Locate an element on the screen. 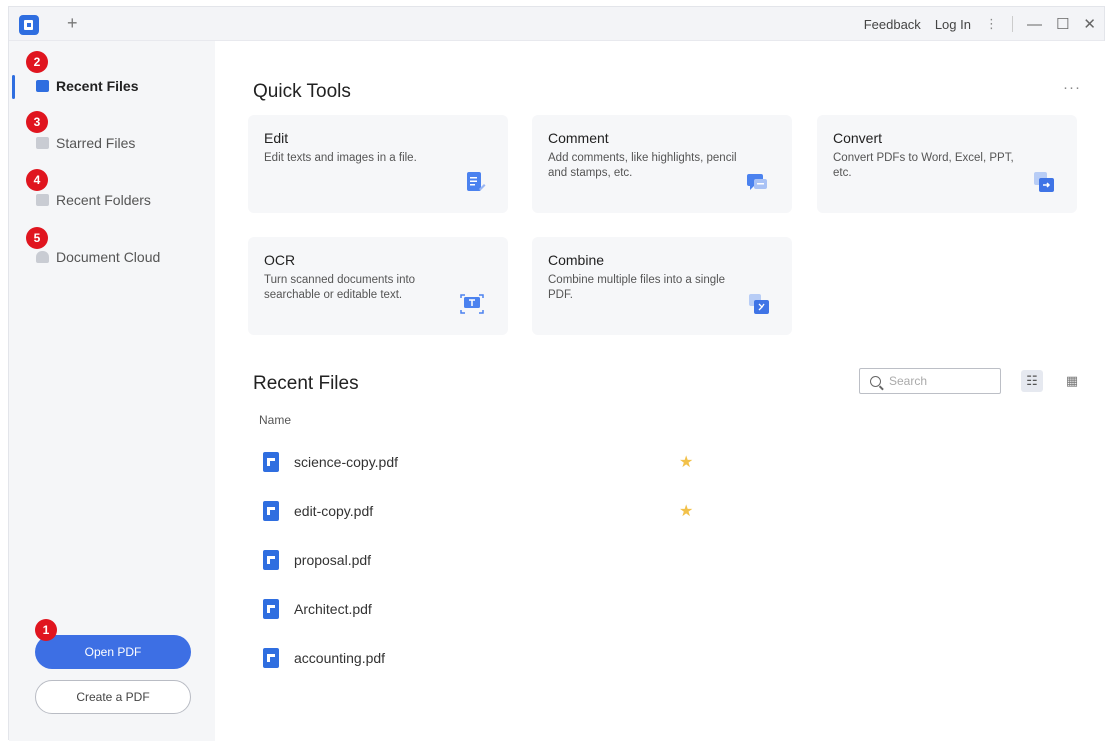 The image size is (1105, 741). title-bar: + Feedback Log In ⋮ — ☐ ✕ is located at coordinates (556, 24).